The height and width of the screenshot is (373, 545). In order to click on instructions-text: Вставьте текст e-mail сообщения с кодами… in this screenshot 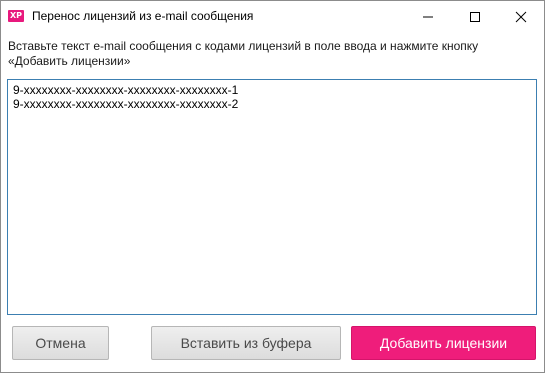, I will do `click(243, 53)`.